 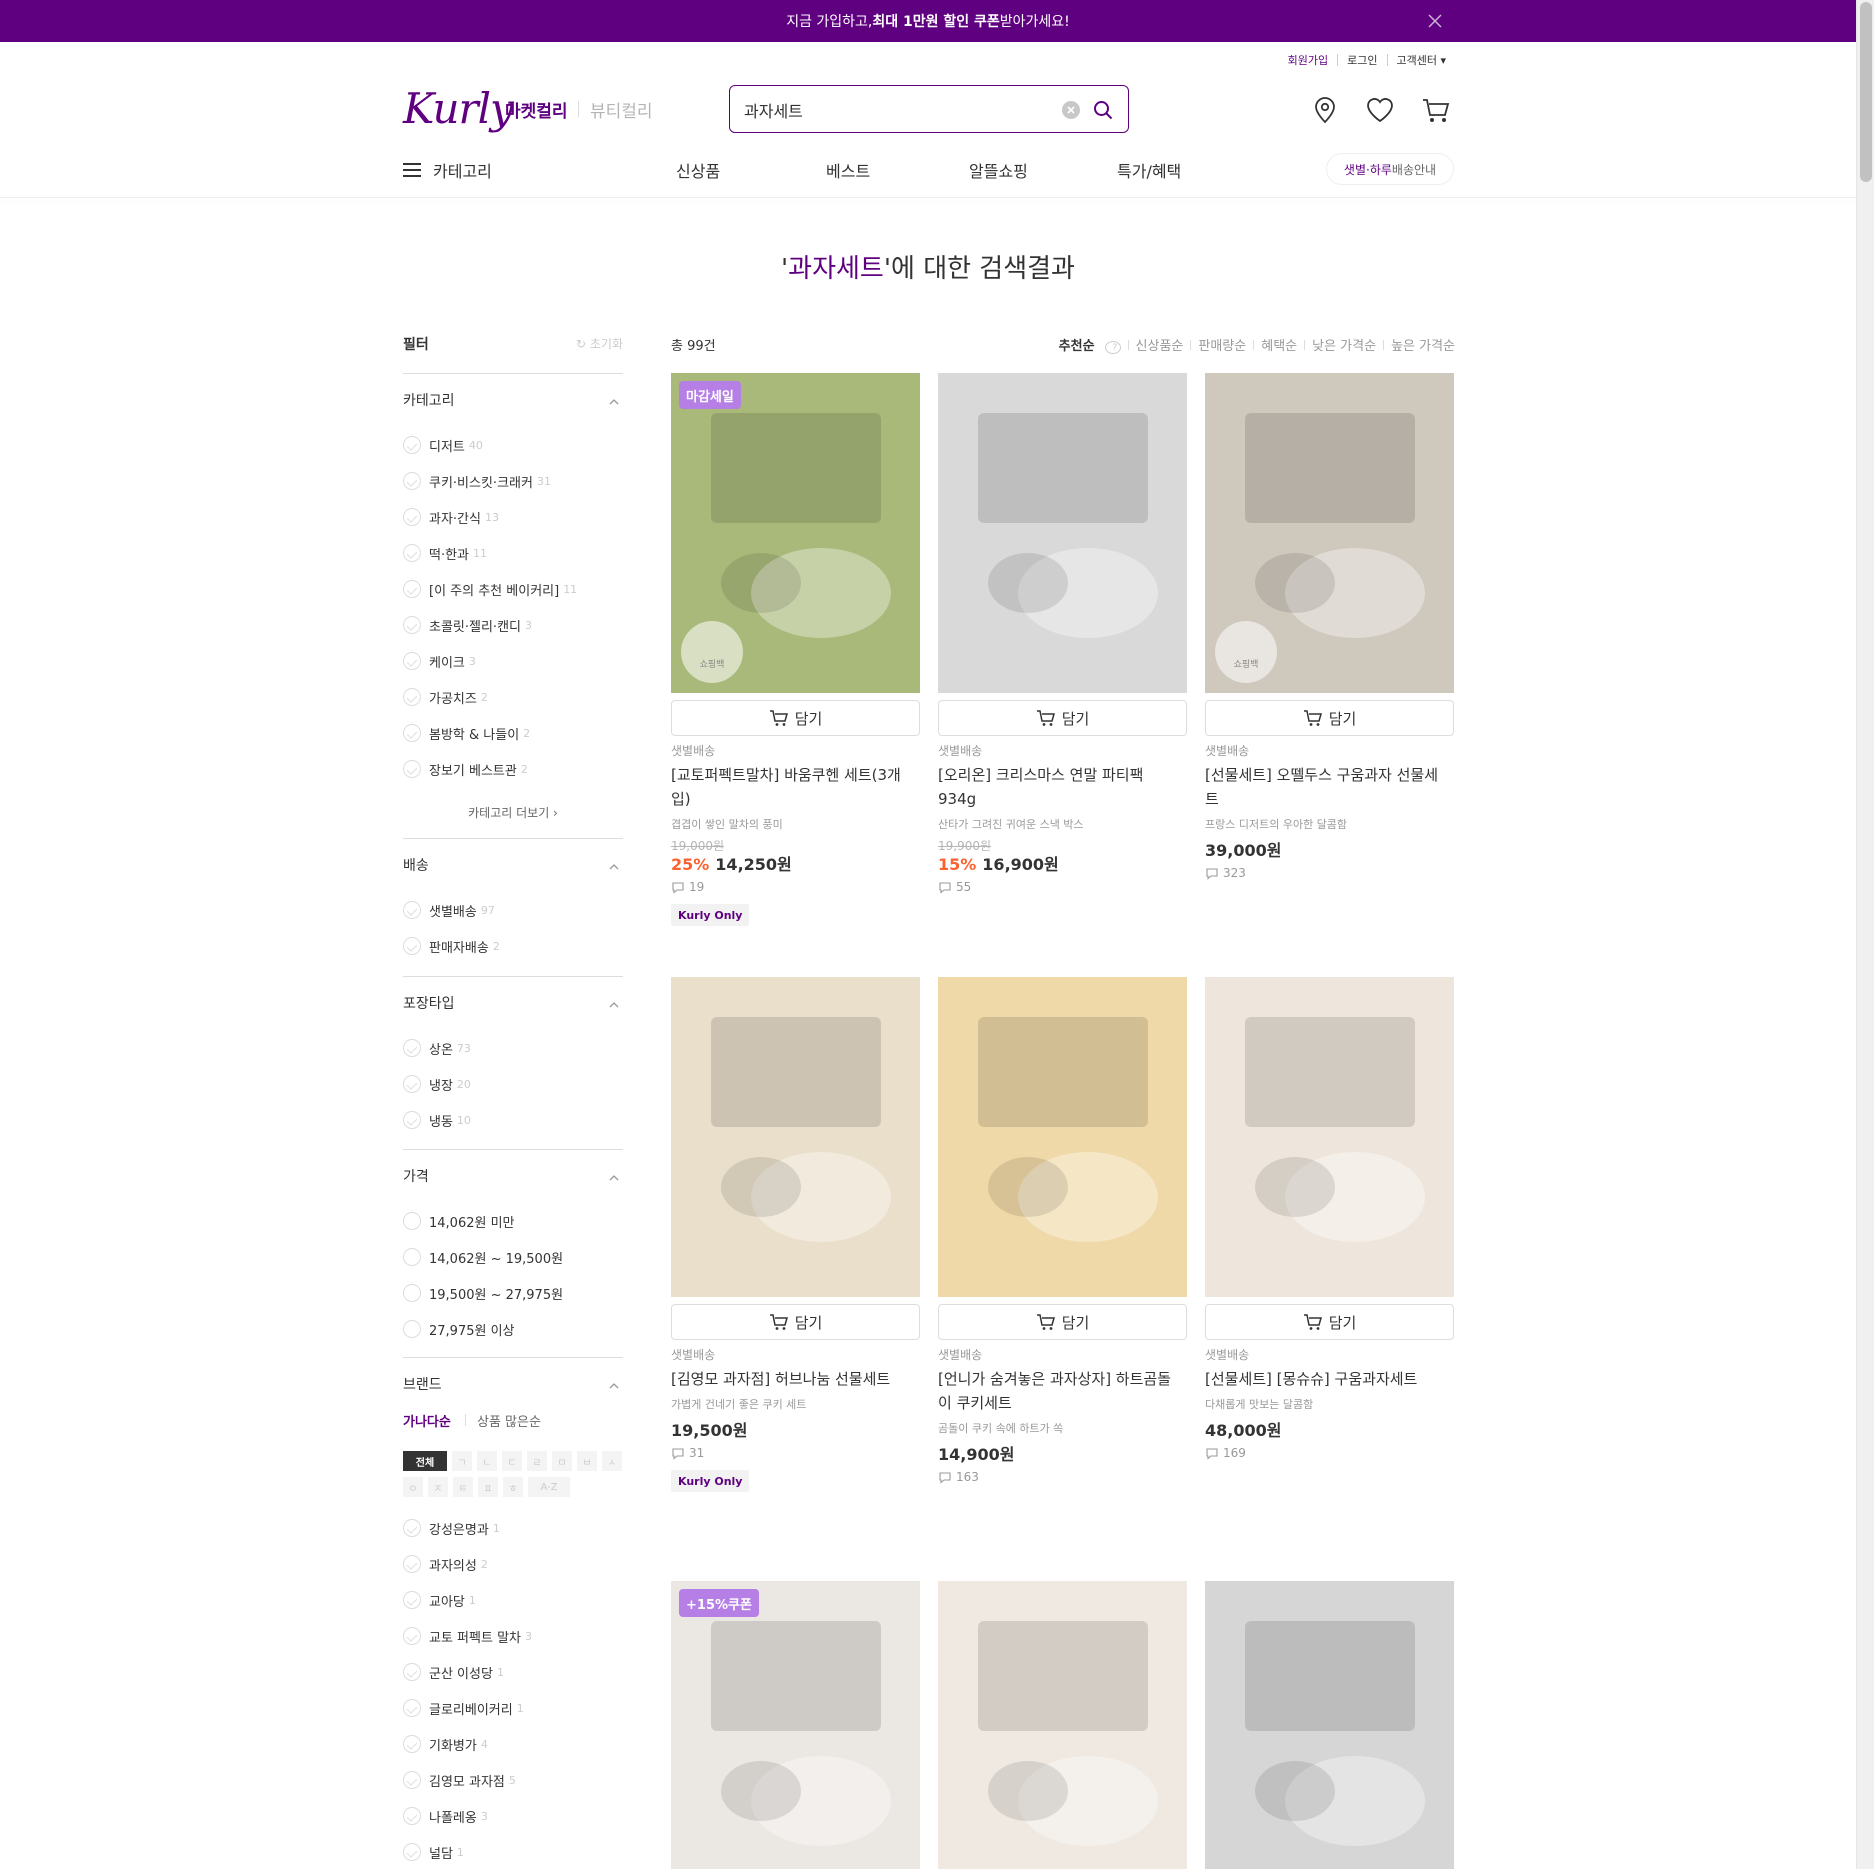 I want to click on filter-option: 디저트 40, so click(x=443, y=445).